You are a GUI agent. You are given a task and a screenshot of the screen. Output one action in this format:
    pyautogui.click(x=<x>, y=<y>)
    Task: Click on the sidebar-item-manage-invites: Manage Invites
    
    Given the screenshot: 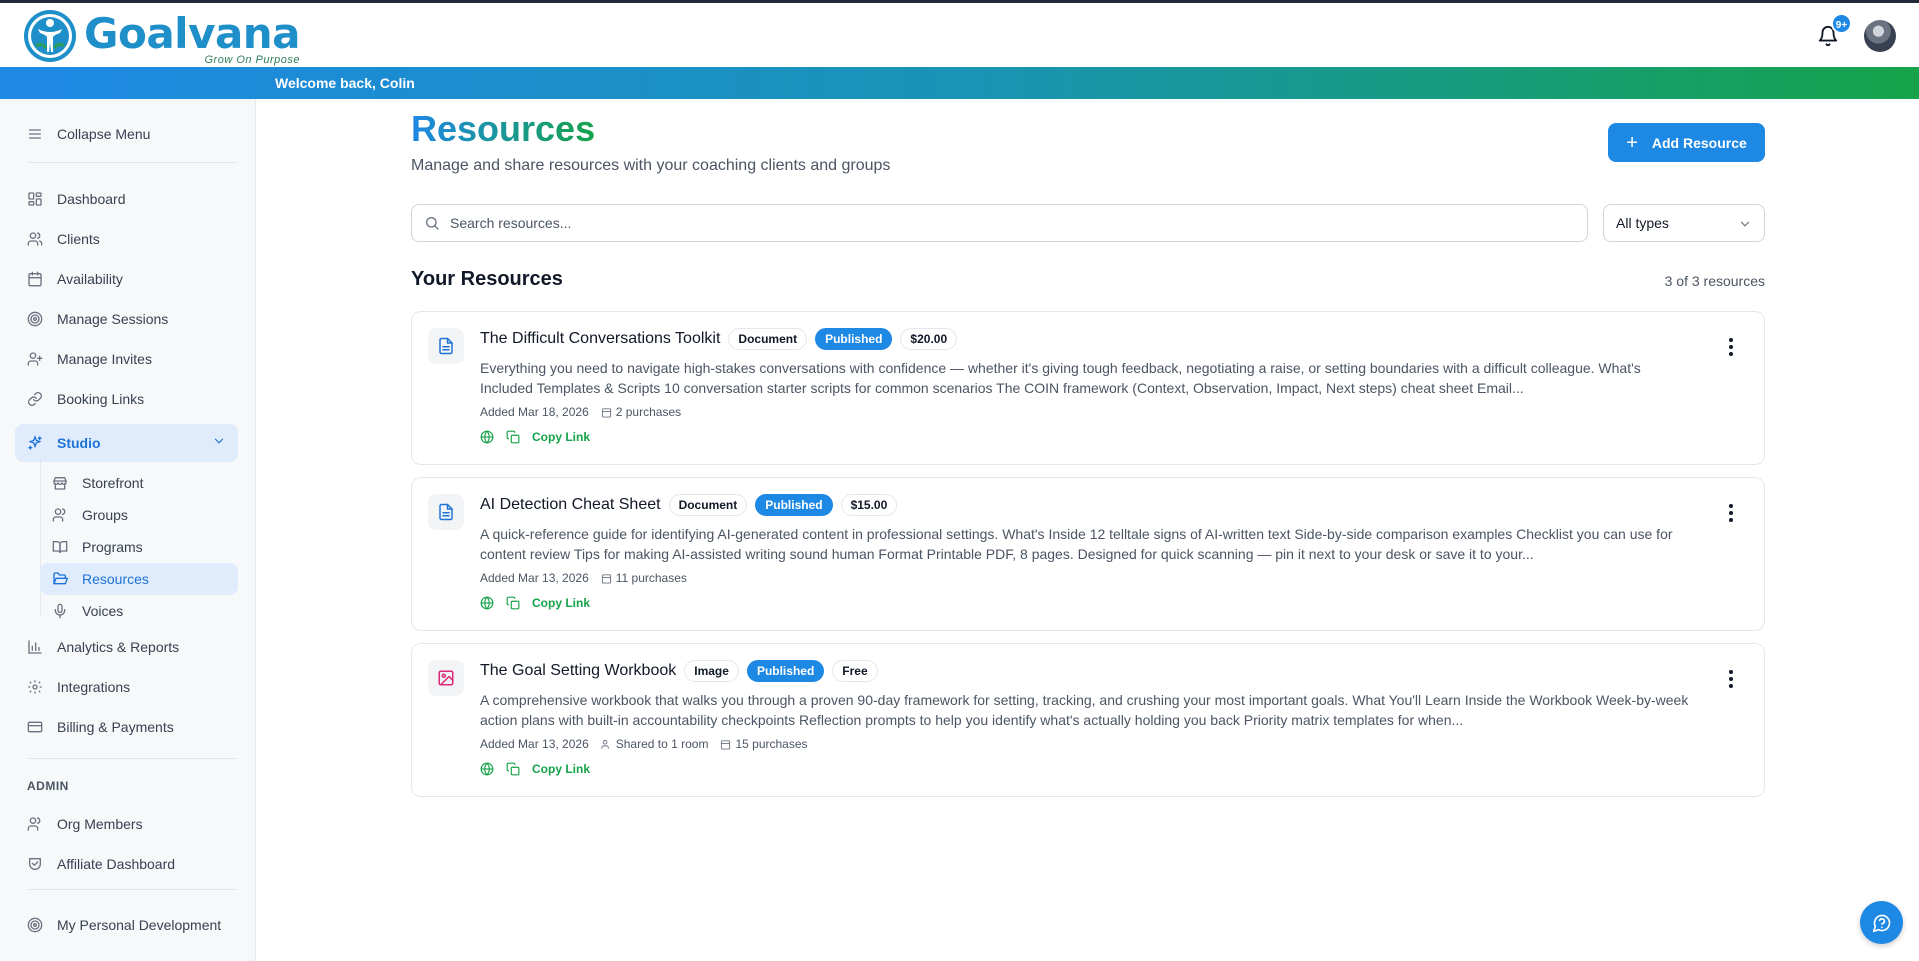 What is the action you would take?
    pyautogui.click(x=126, y=359)
    